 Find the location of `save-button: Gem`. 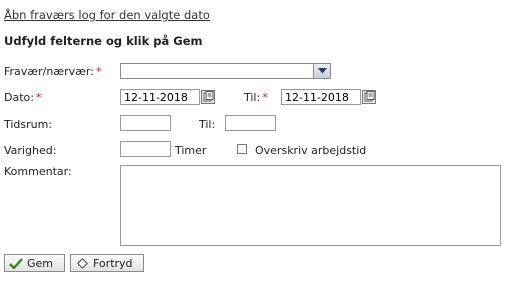

save-button: Gem is located at coordinates (34, 263).